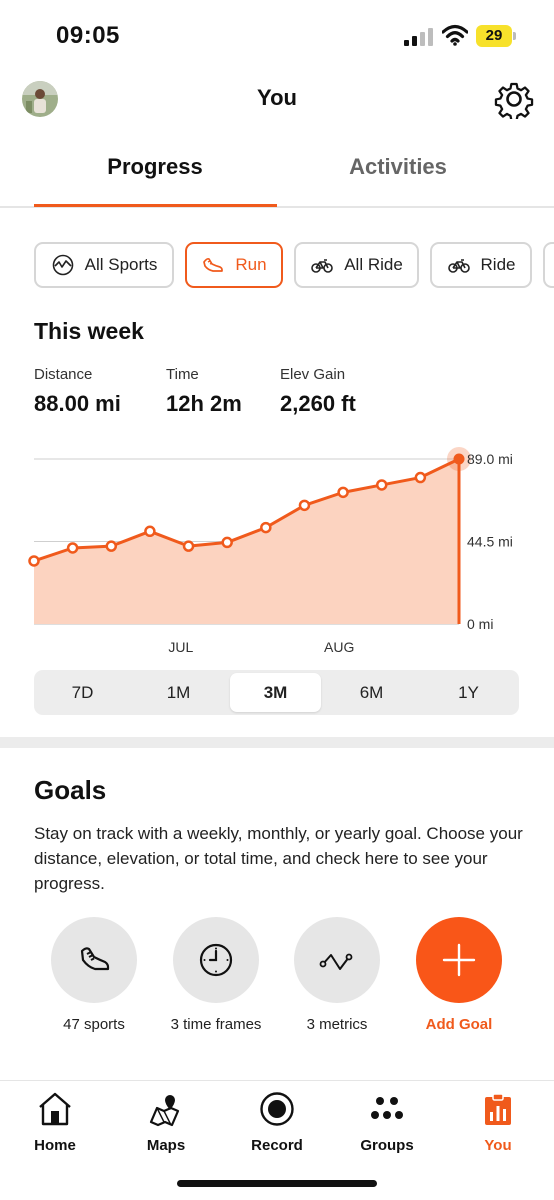 The width and height of the screenshot is (554, 1200). I want to click on battery-level: 29, so click(494, 35).